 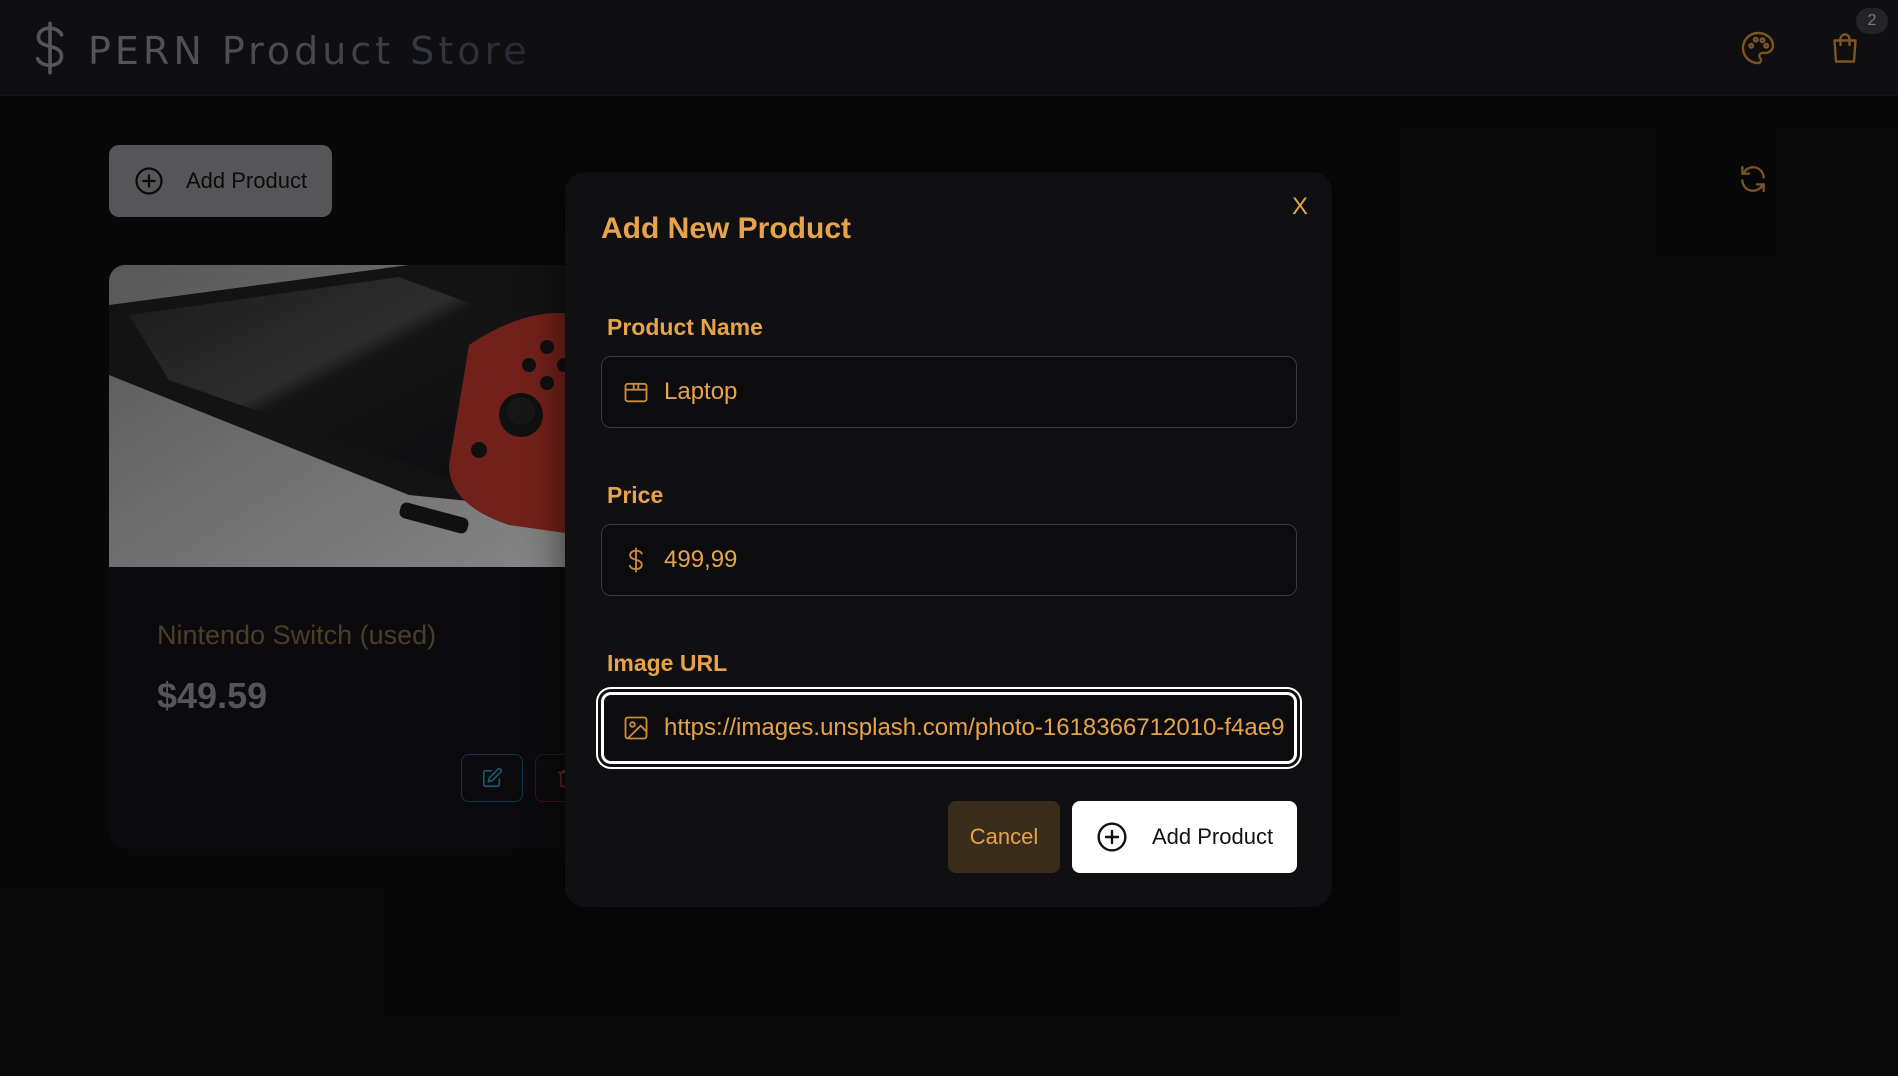 What do you see at coordinates (1213, 836) in the screenshot?
I see `submit-label: Add Product` at bounding box center [1213, 836].